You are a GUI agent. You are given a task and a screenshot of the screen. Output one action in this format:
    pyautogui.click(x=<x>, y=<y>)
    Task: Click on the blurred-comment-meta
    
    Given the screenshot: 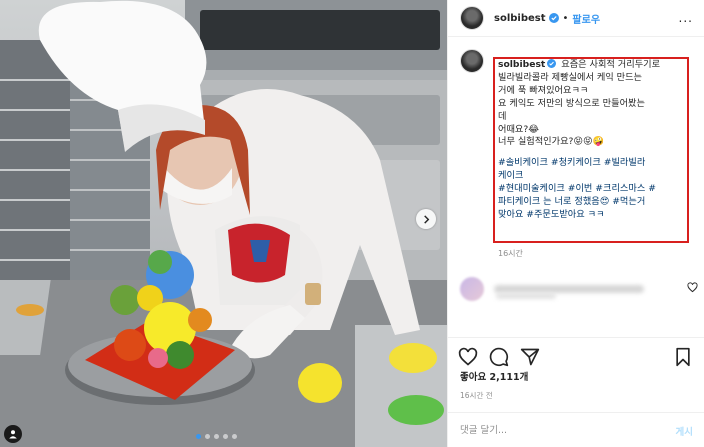 What is the action you would take?
    pyautogui.click(x=526, y=296)
    